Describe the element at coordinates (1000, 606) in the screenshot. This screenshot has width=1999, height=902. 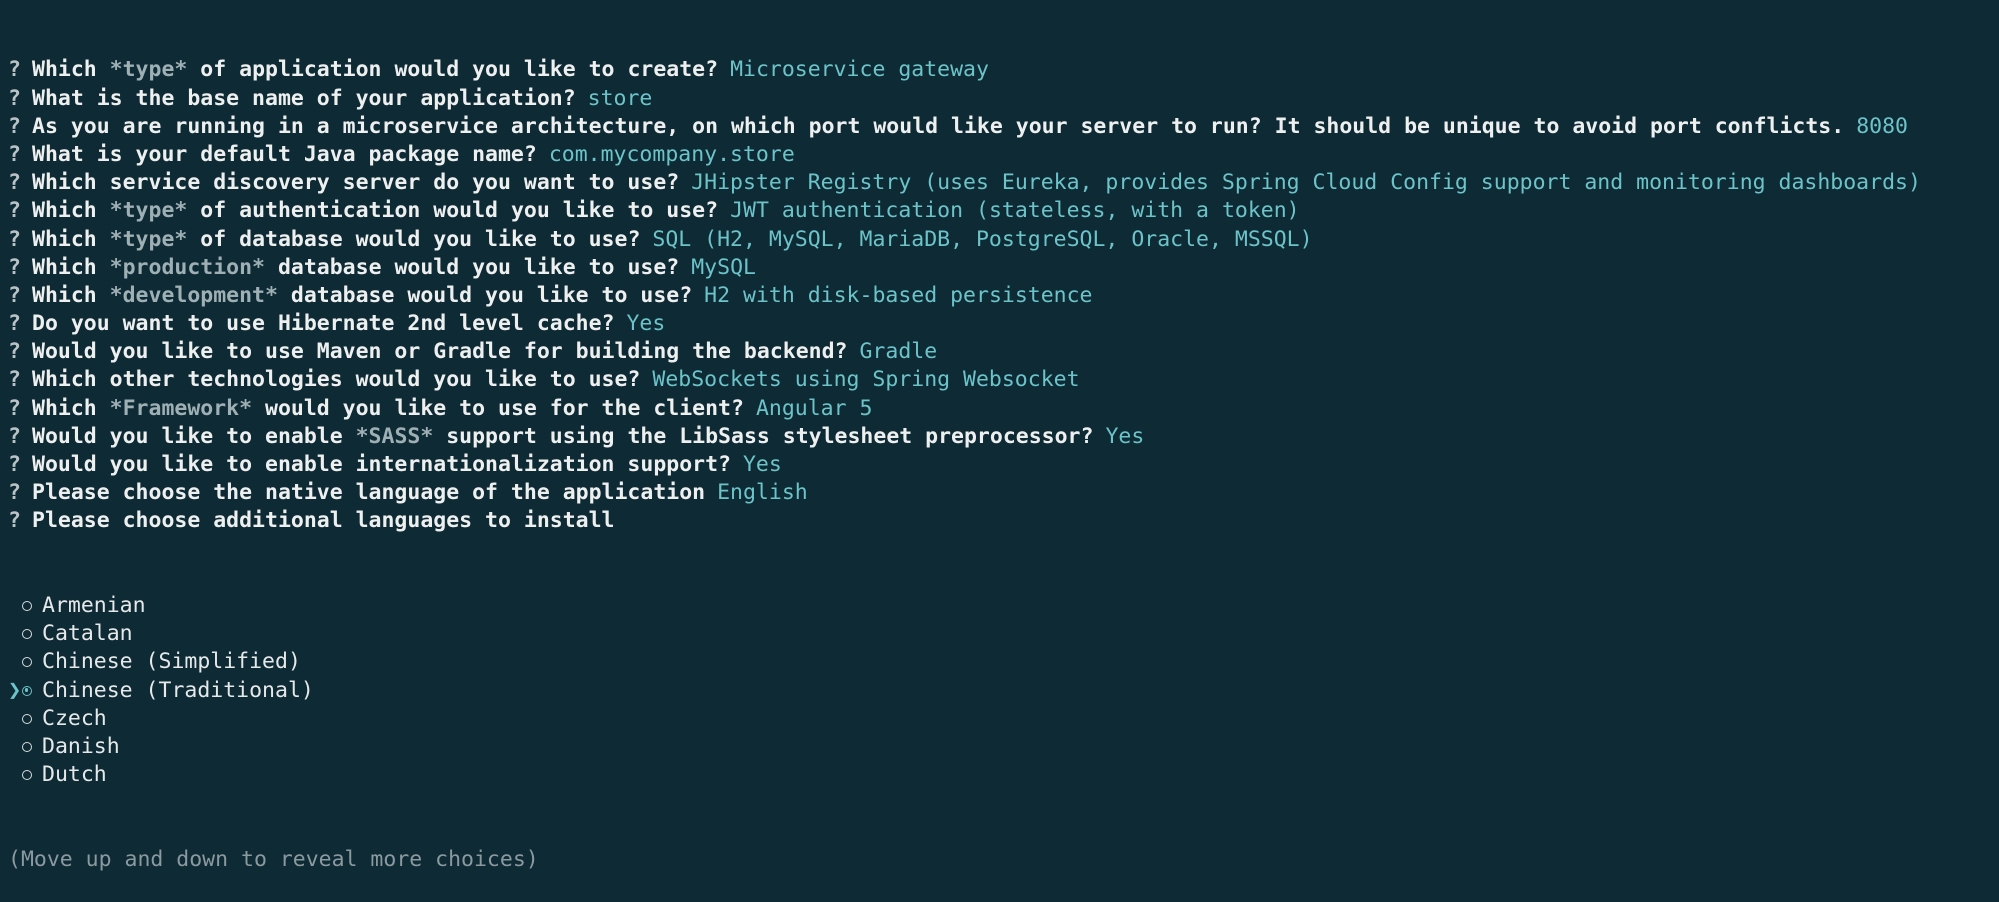
I see `language-choice: Armenian` at that location.